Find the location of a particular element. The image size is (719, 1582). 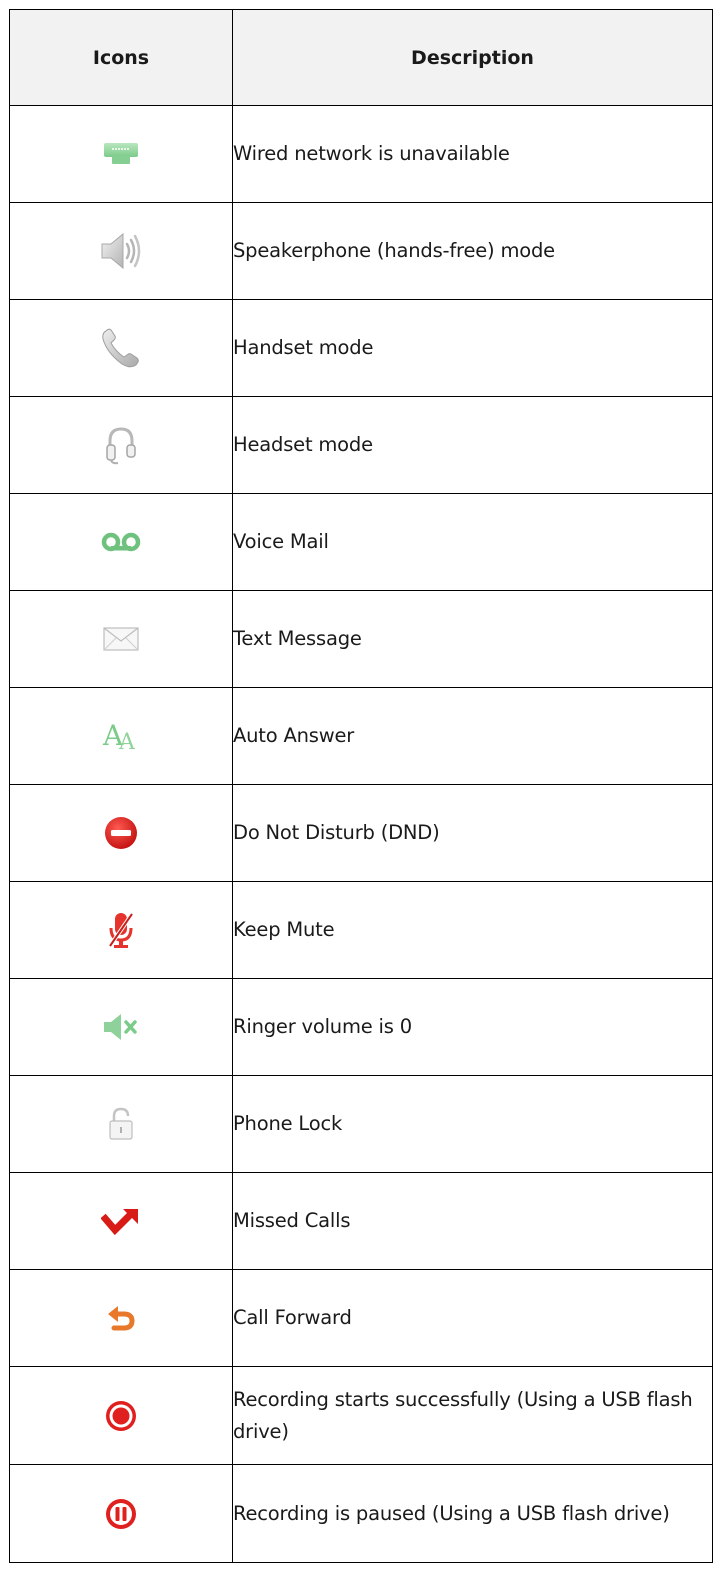

recording-paused-icon is located at coordinates (121, 1514).